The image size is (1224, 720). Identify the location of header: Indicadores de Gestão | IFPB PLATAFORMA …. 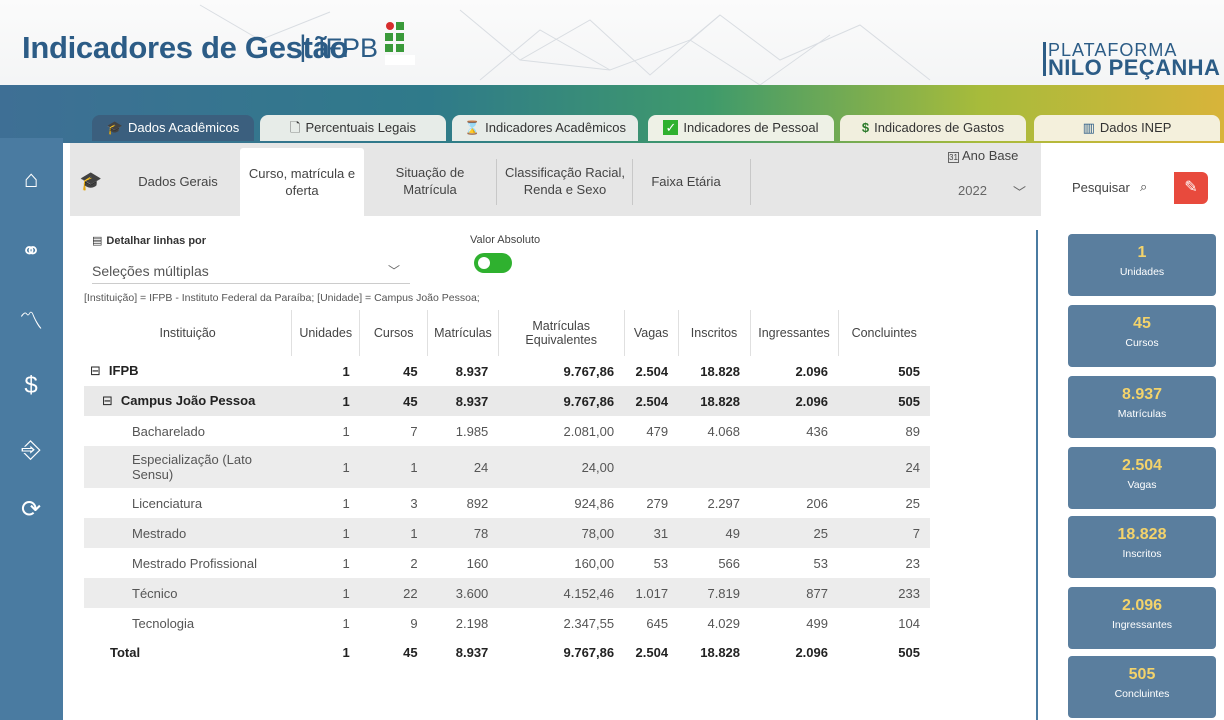
(612, 47).